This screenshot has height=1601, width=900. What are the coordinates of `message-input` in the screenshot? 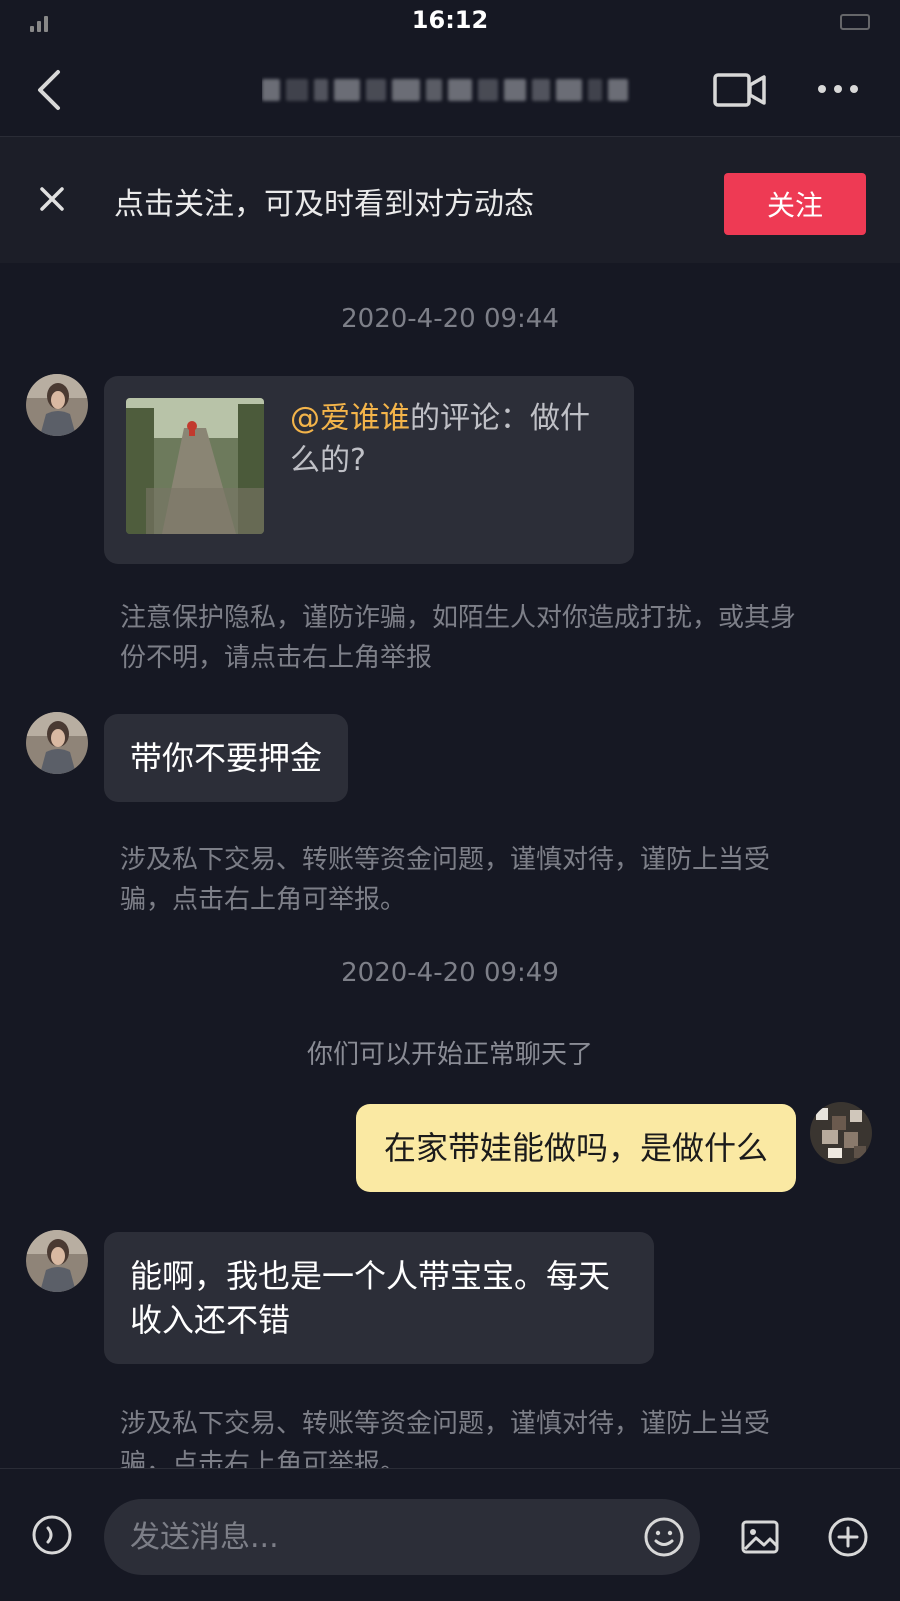 It's located at (402, 1537).